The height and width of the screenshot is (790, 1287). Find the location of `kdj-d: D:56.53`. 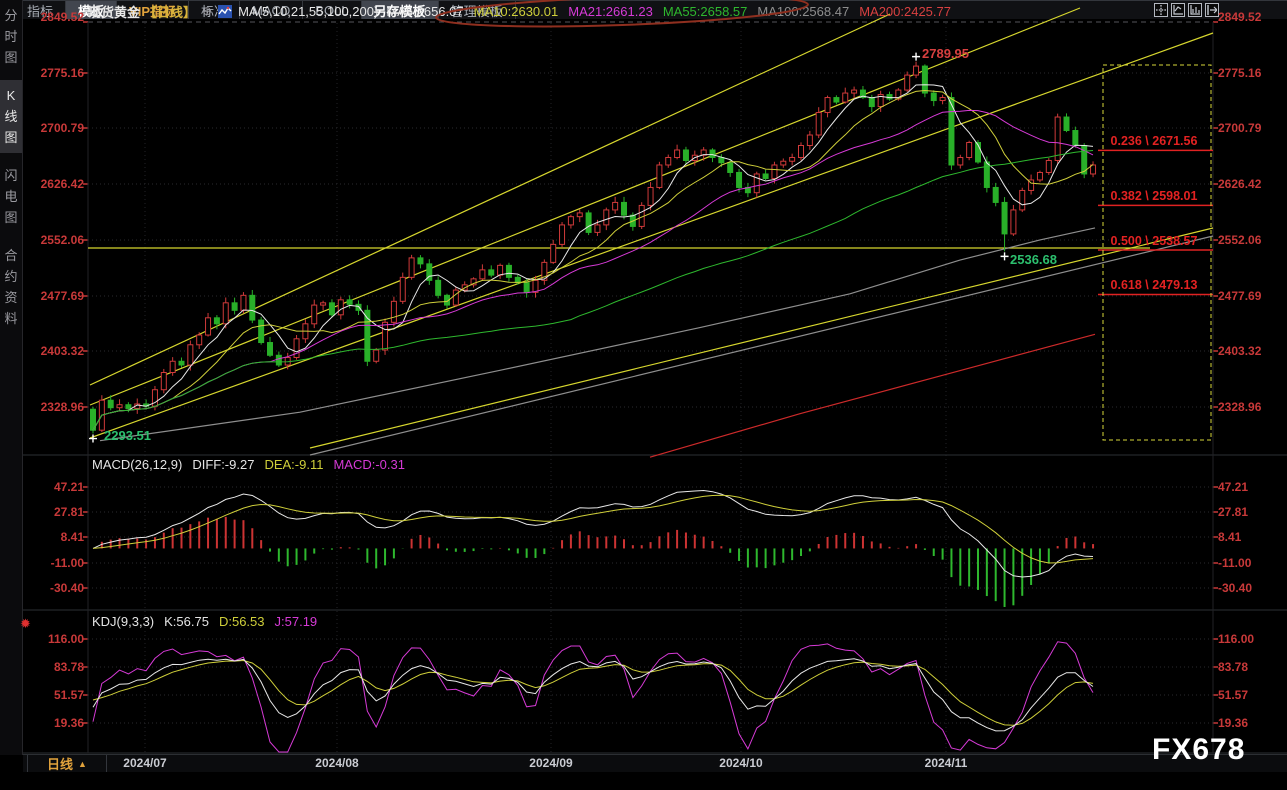

kdj-d: D:56.53 is located at coordinates (241, 621).